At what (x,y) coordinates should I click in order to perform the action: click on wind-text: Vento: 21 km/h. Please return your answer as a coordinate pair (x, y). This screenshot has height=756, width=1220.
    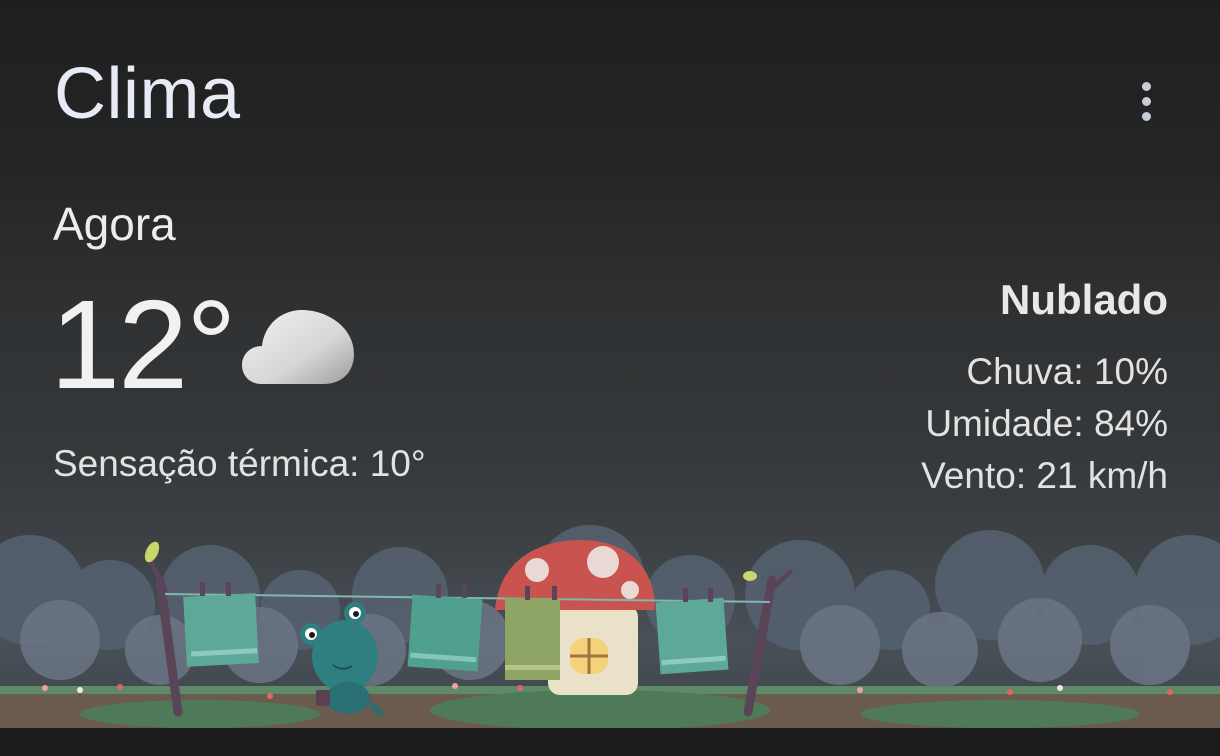
    Looking at the image, I should click on (1044, 475).